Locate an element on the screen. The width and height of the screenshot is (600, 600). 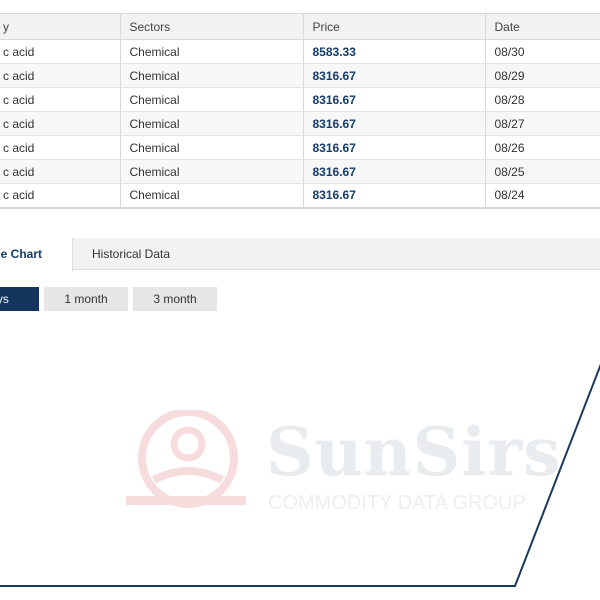
date-cell: 08/24 is located at coordinates (542, 196).